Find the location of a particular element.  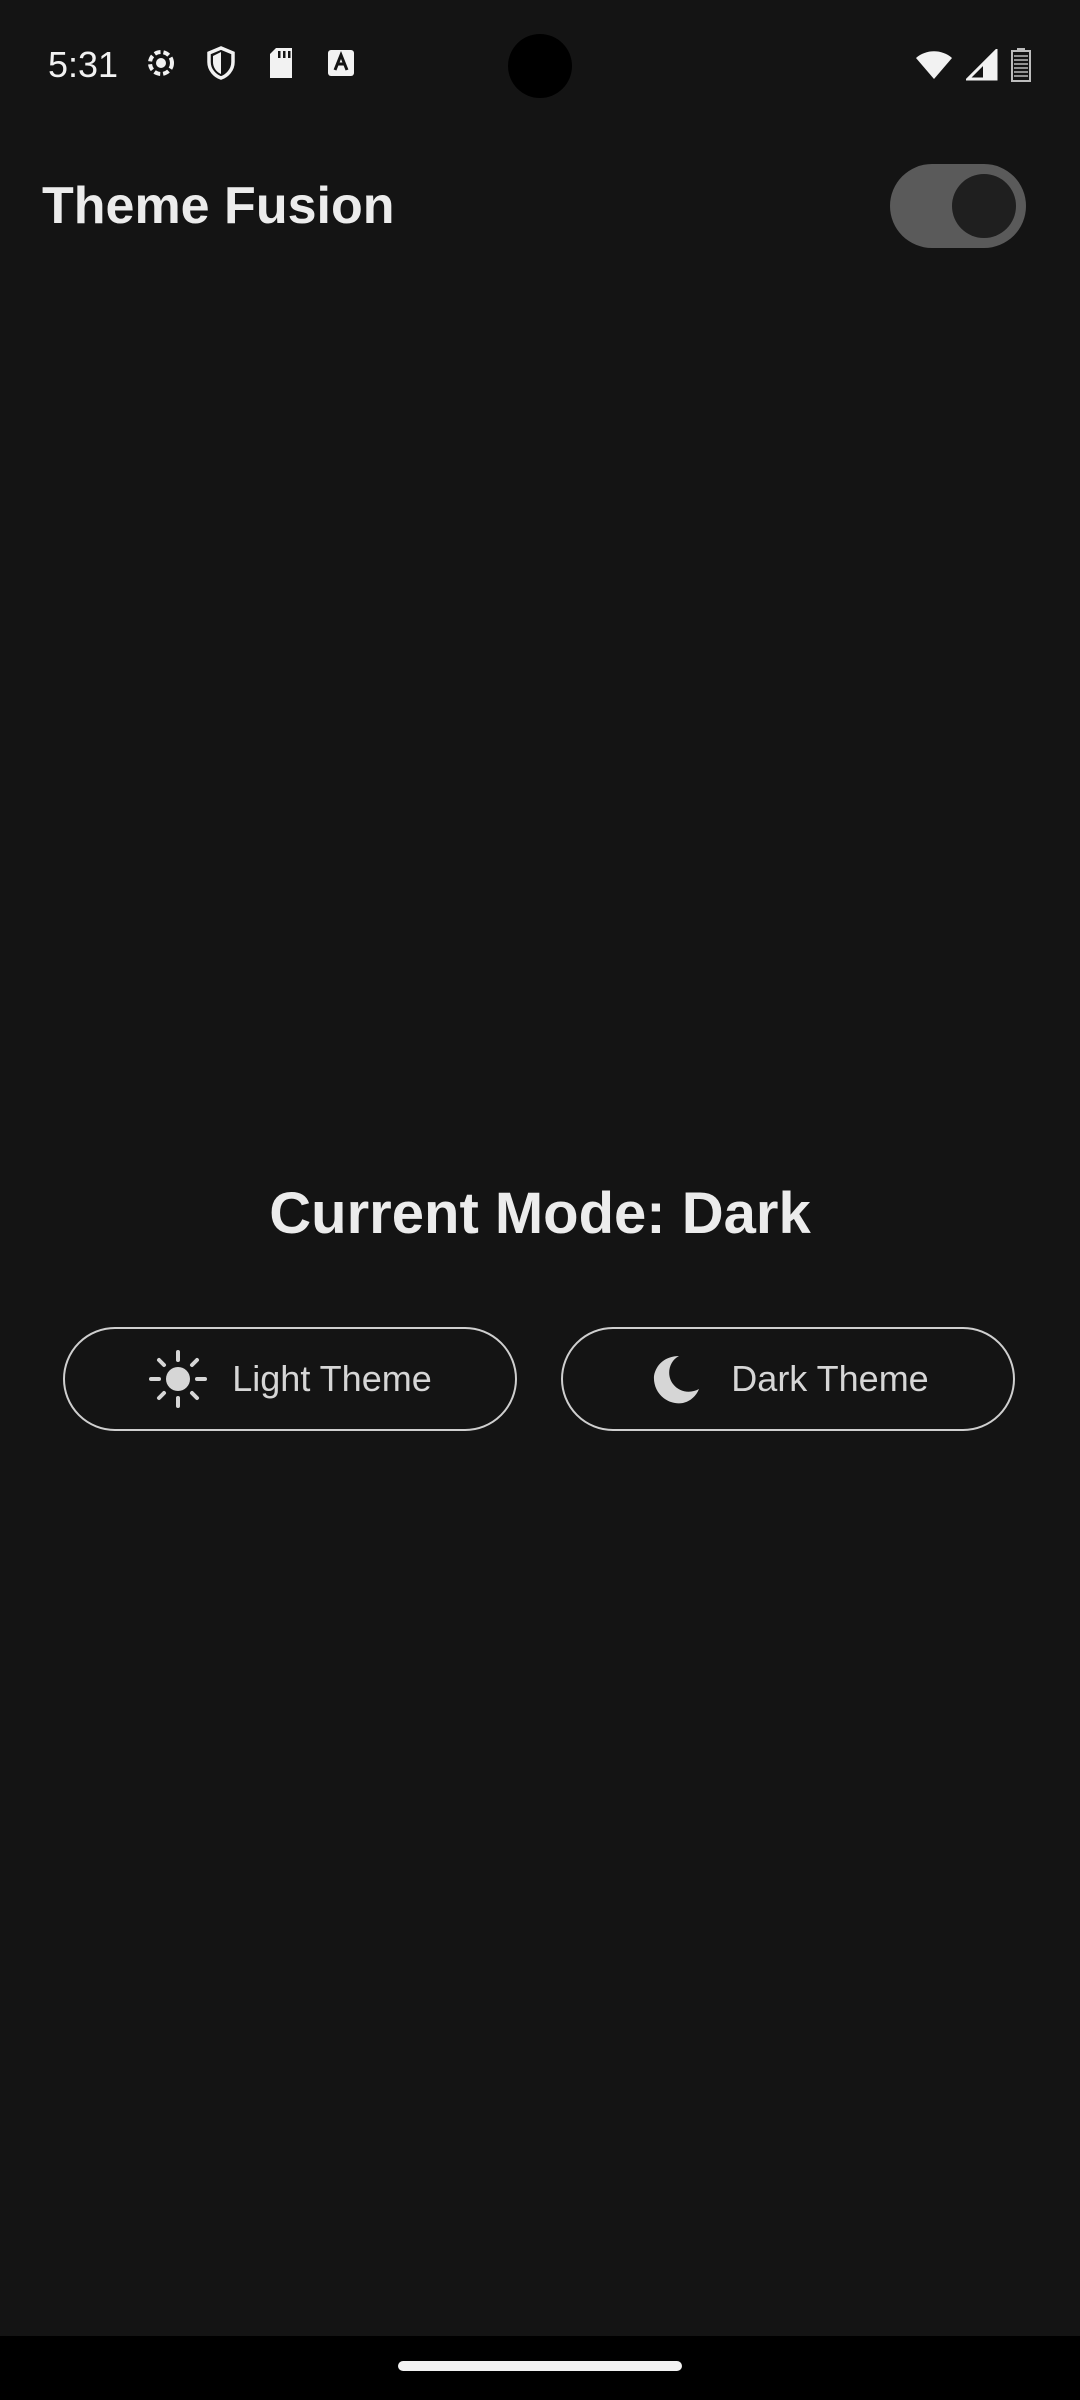

toggle-knob is located at coordinates (984, 206).